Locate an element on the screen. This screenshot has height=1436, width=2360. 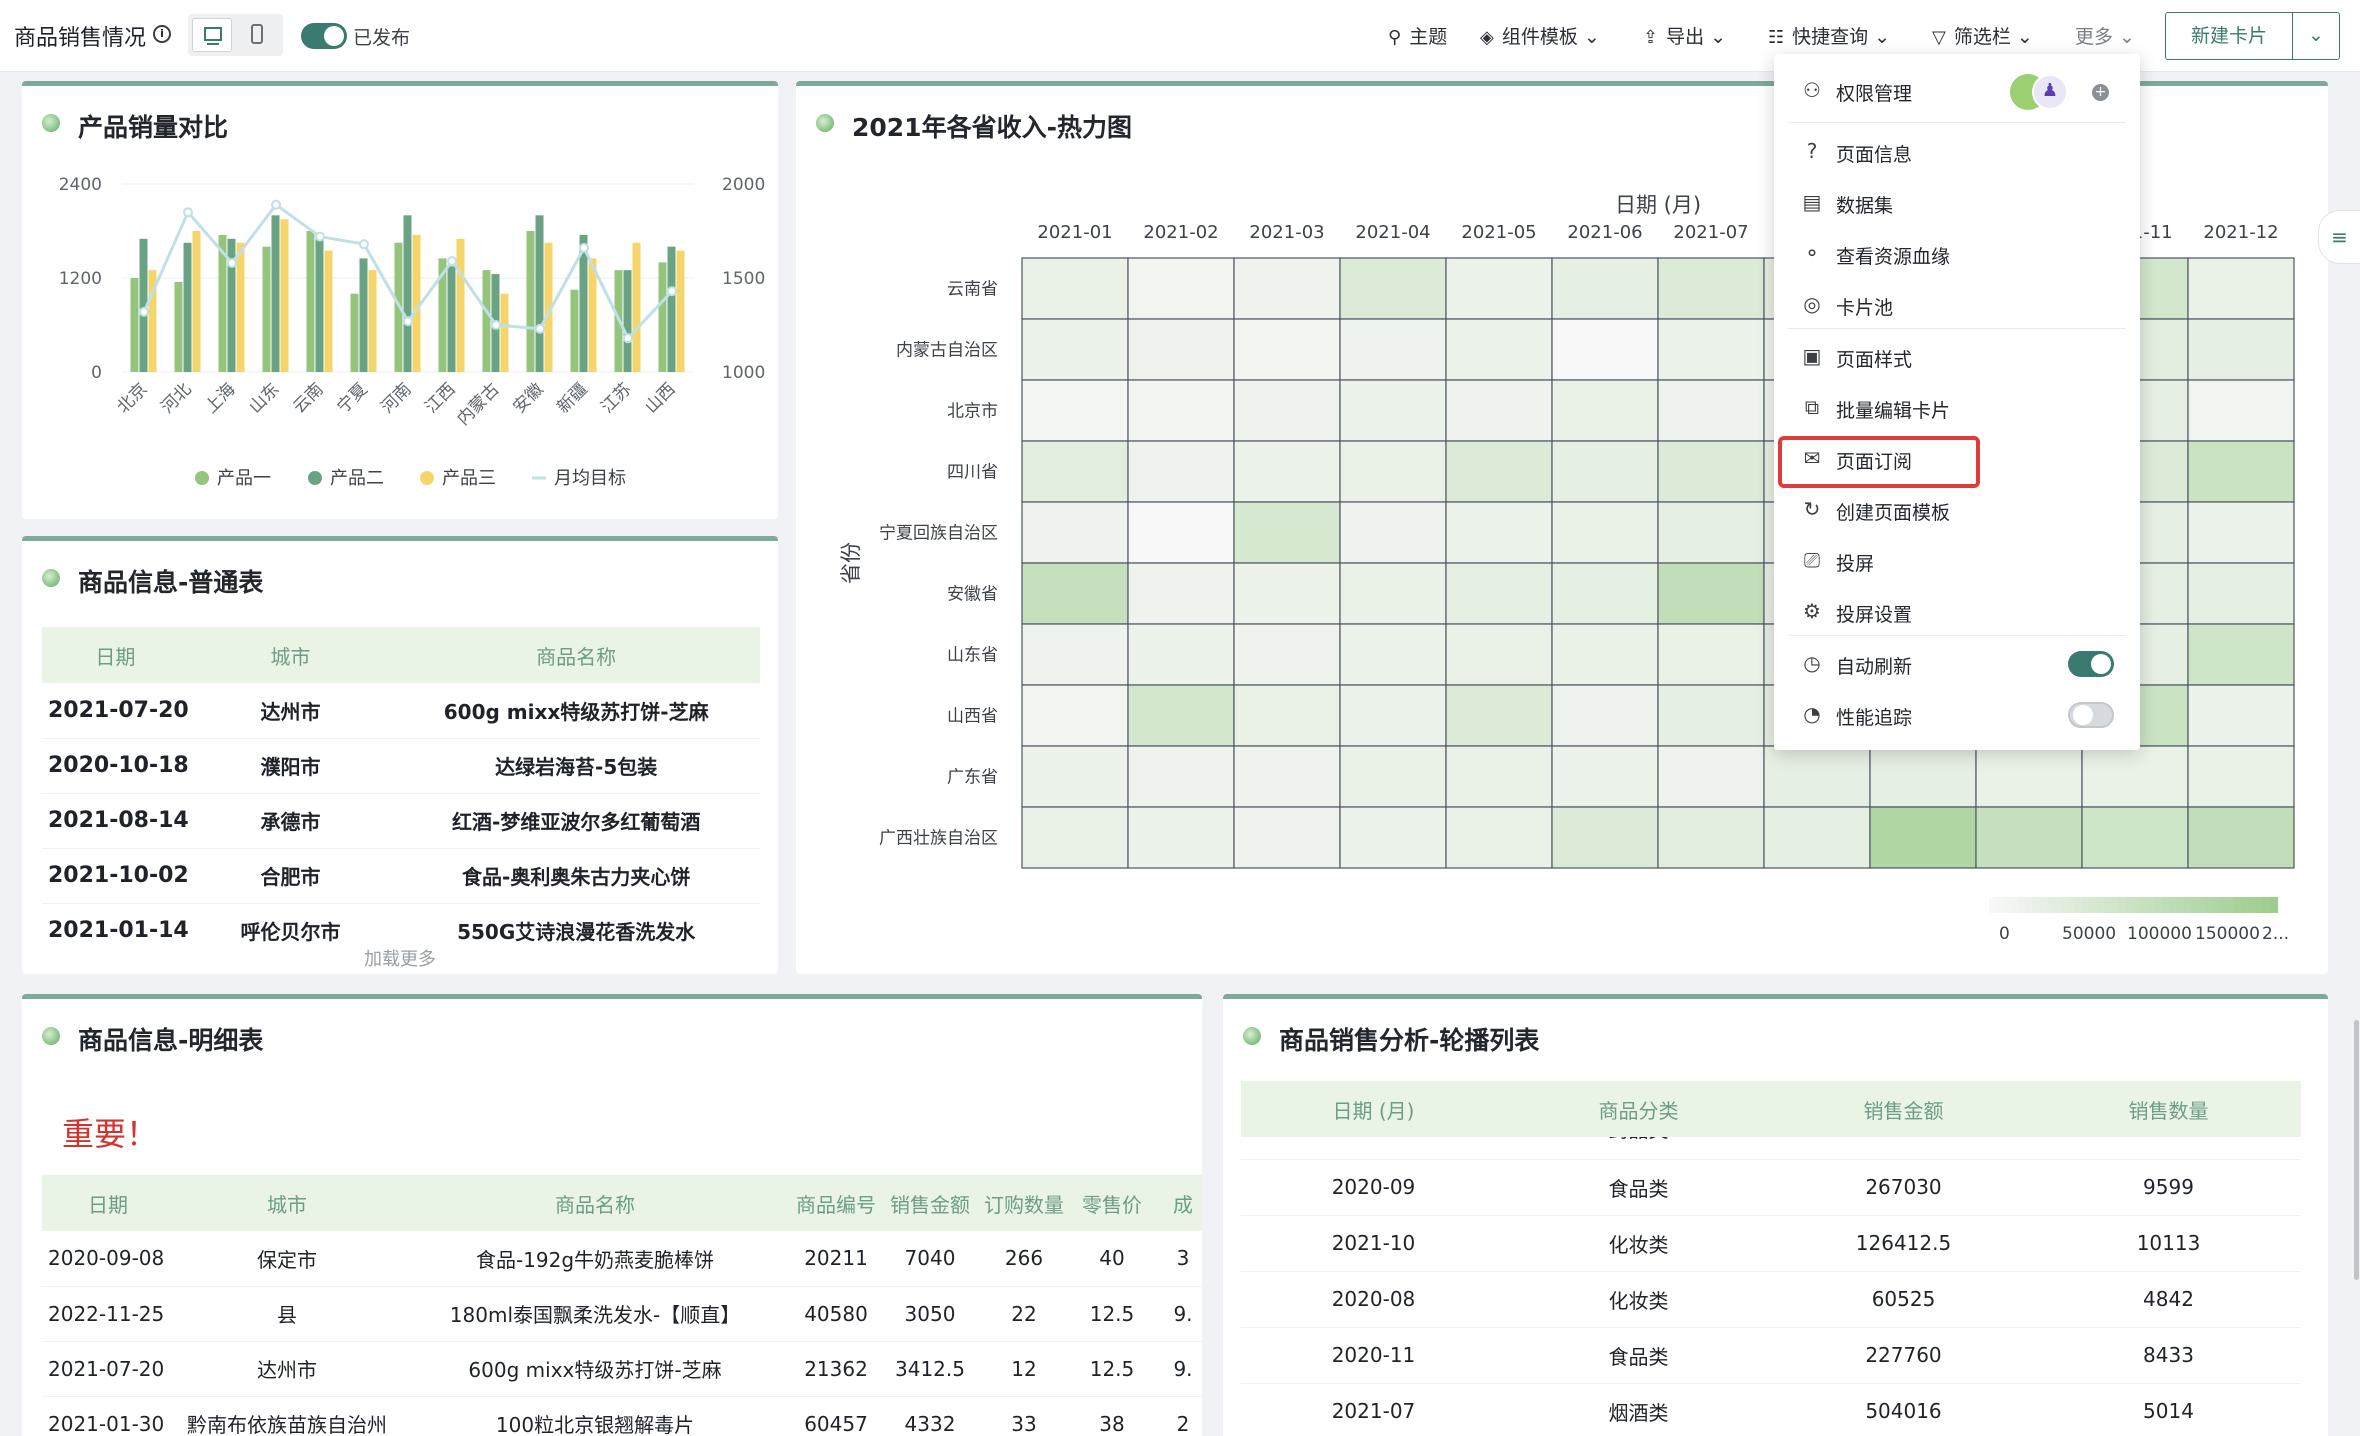
new-card-label: 新建卡片 is located at coordinates (2229, 36).